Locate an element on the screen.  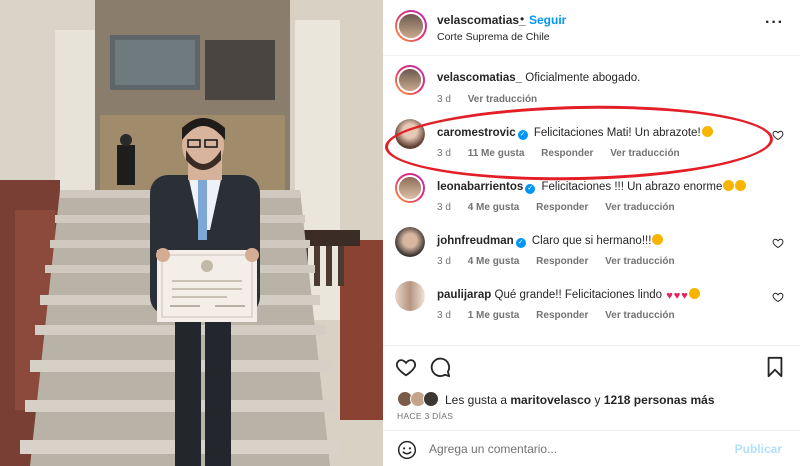
more-icon: ··· is located at coordinates (774, 23).